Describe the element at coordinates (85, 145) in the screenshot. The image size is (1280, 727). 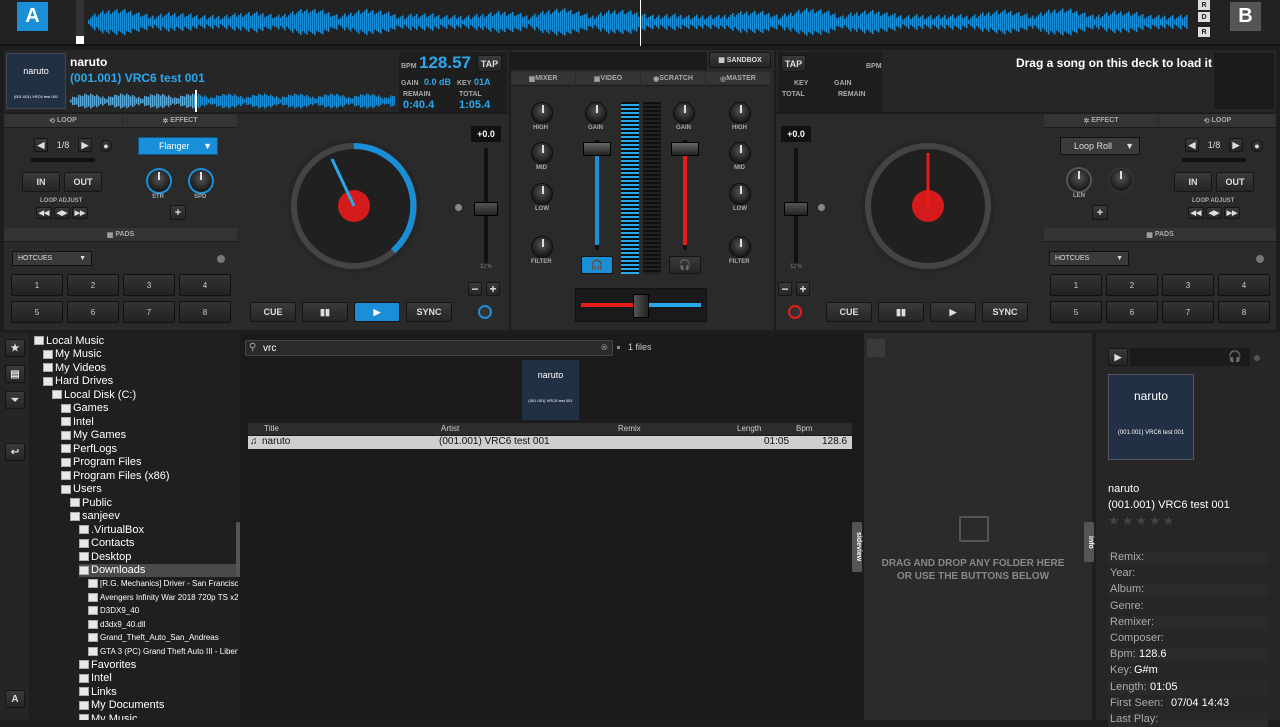
I see `deck-a-loop-next: ▶` at that location.